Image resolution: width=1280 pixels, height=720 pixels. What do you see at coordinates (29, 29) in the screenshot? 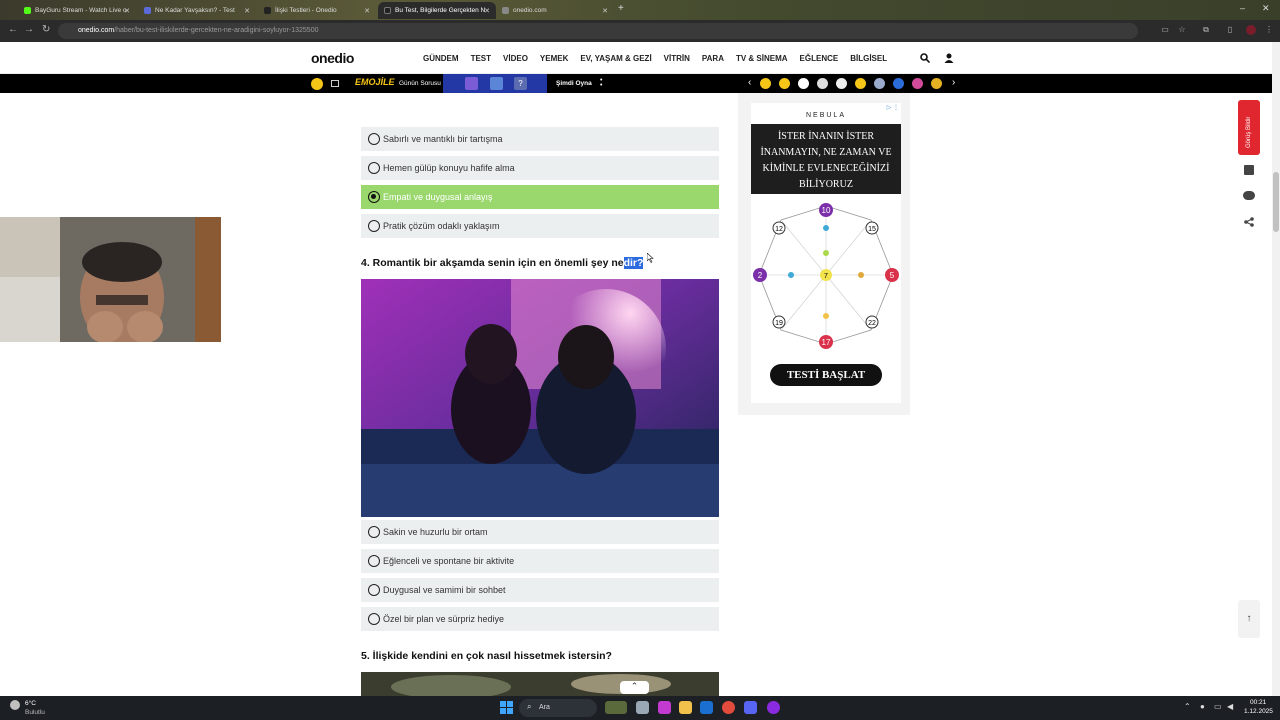
I see `forward-icon: →` at bounding box center [29, 29].